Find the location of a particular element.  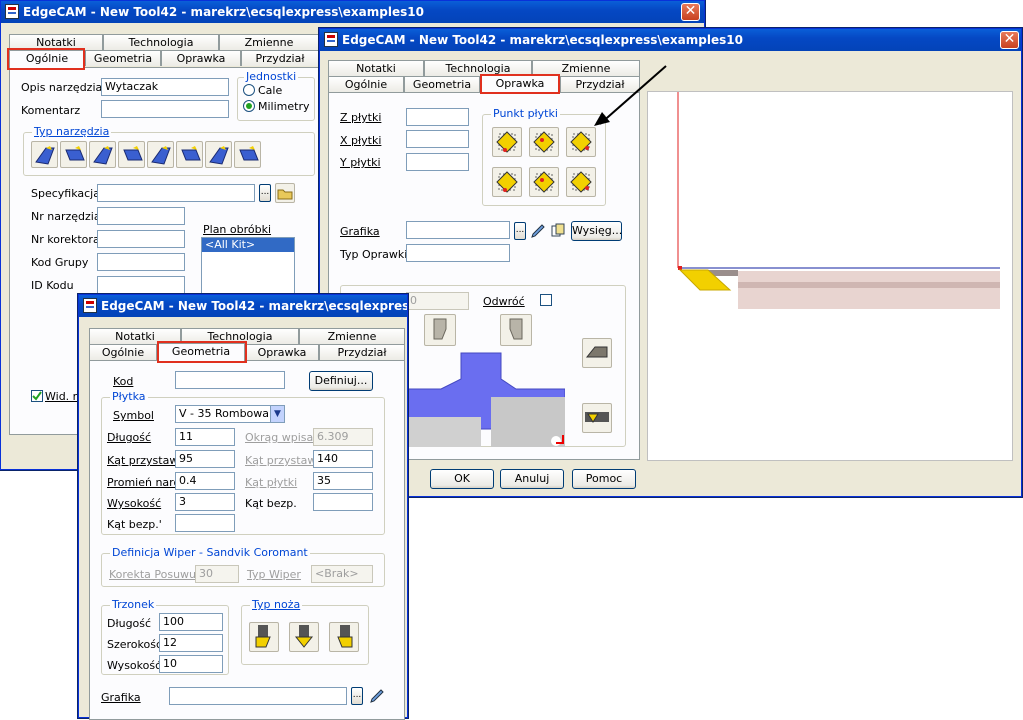

partial-input: 0 is located at coordinates (437, 301).